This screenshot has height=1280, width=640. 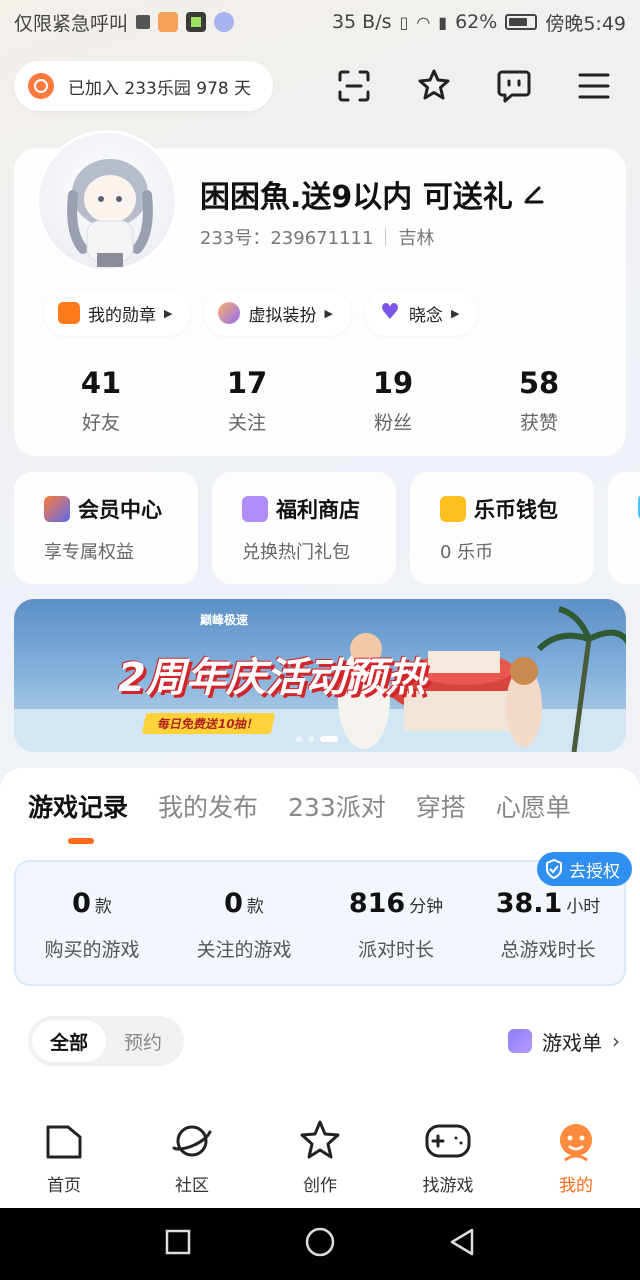 I want to click on gamelist-link: 游戏单 ›, so click(x=564, y=1041).